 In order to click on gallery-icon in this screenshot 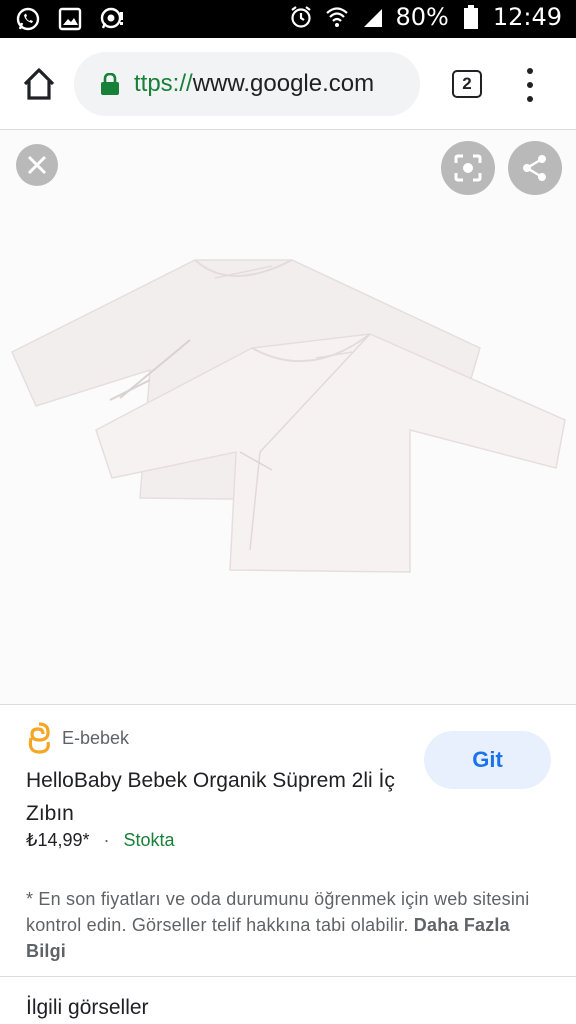, I will do `click(70, 19)`.